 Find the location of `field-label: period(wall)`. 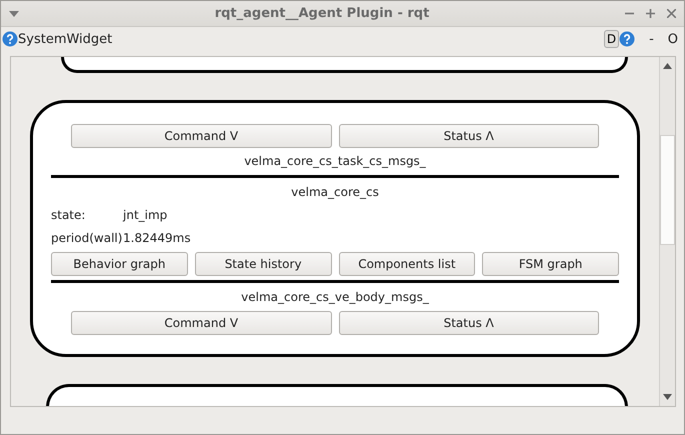

field-label: period(wall) is located at coordinates (87, 238).